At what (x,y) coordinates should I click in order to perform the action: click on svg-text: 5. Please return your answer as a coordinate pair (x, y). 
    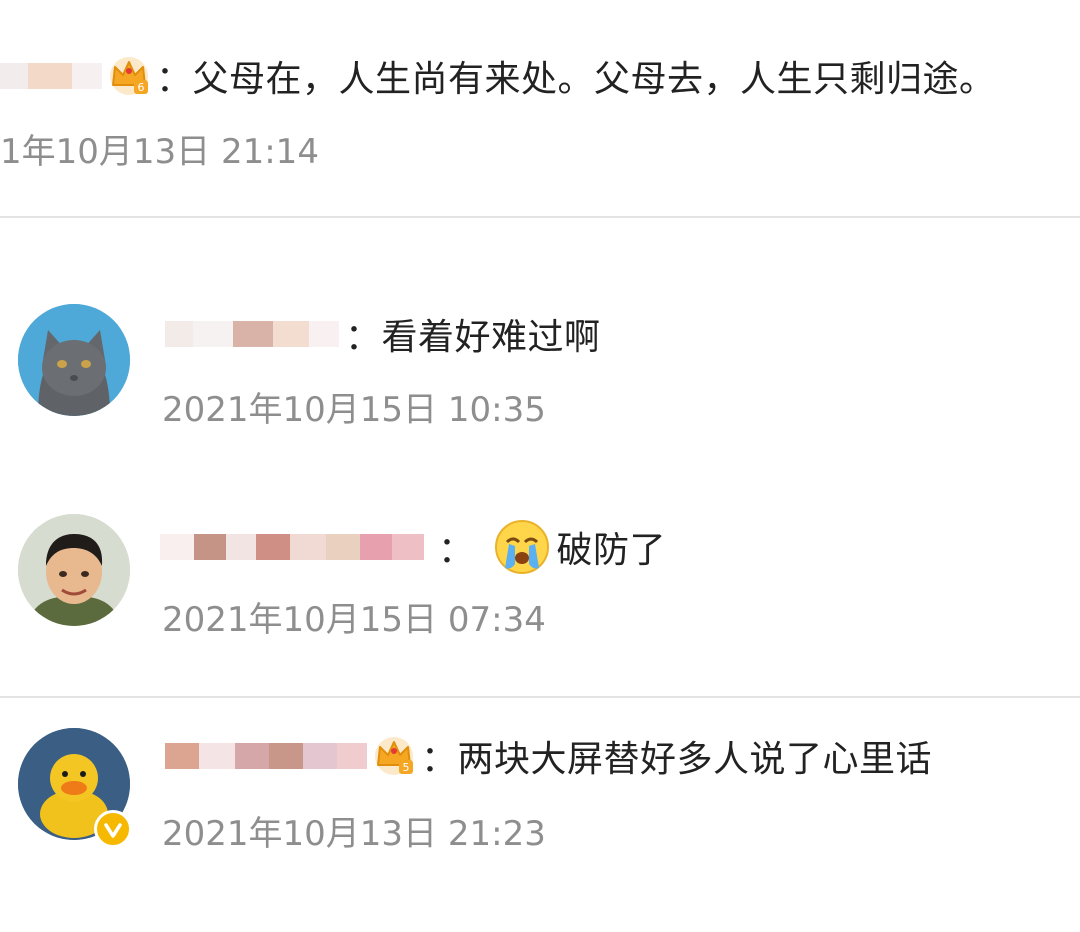
    Looking at the image, I should click on (406, 767).